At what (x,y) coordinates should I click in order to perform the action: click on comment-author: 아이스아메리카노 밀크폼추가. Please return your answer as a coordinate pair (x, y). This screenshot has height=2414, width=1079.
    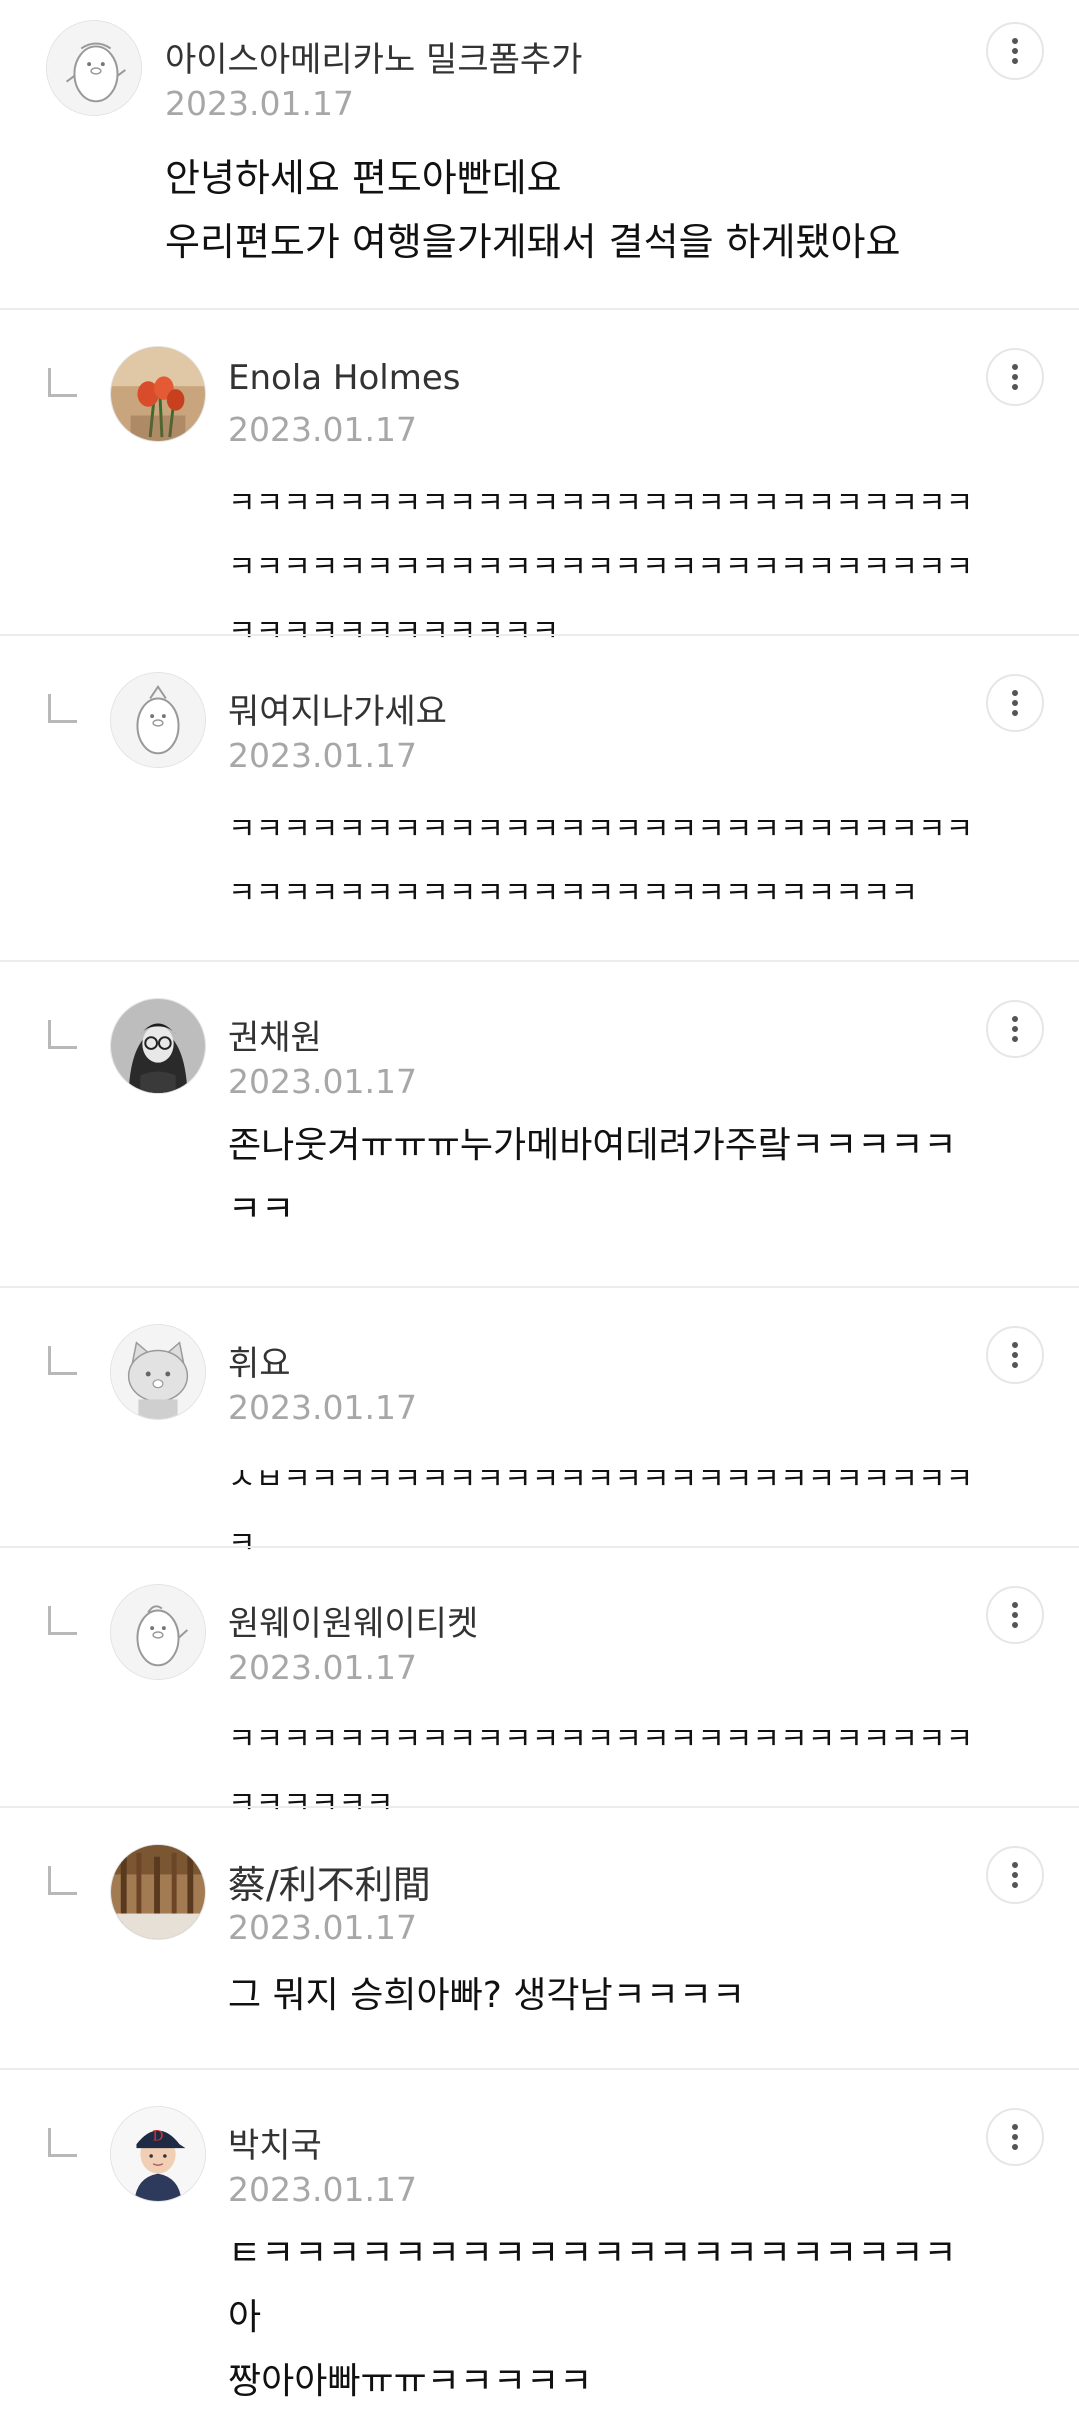
    Looking at the image, I should click on (373, 56).